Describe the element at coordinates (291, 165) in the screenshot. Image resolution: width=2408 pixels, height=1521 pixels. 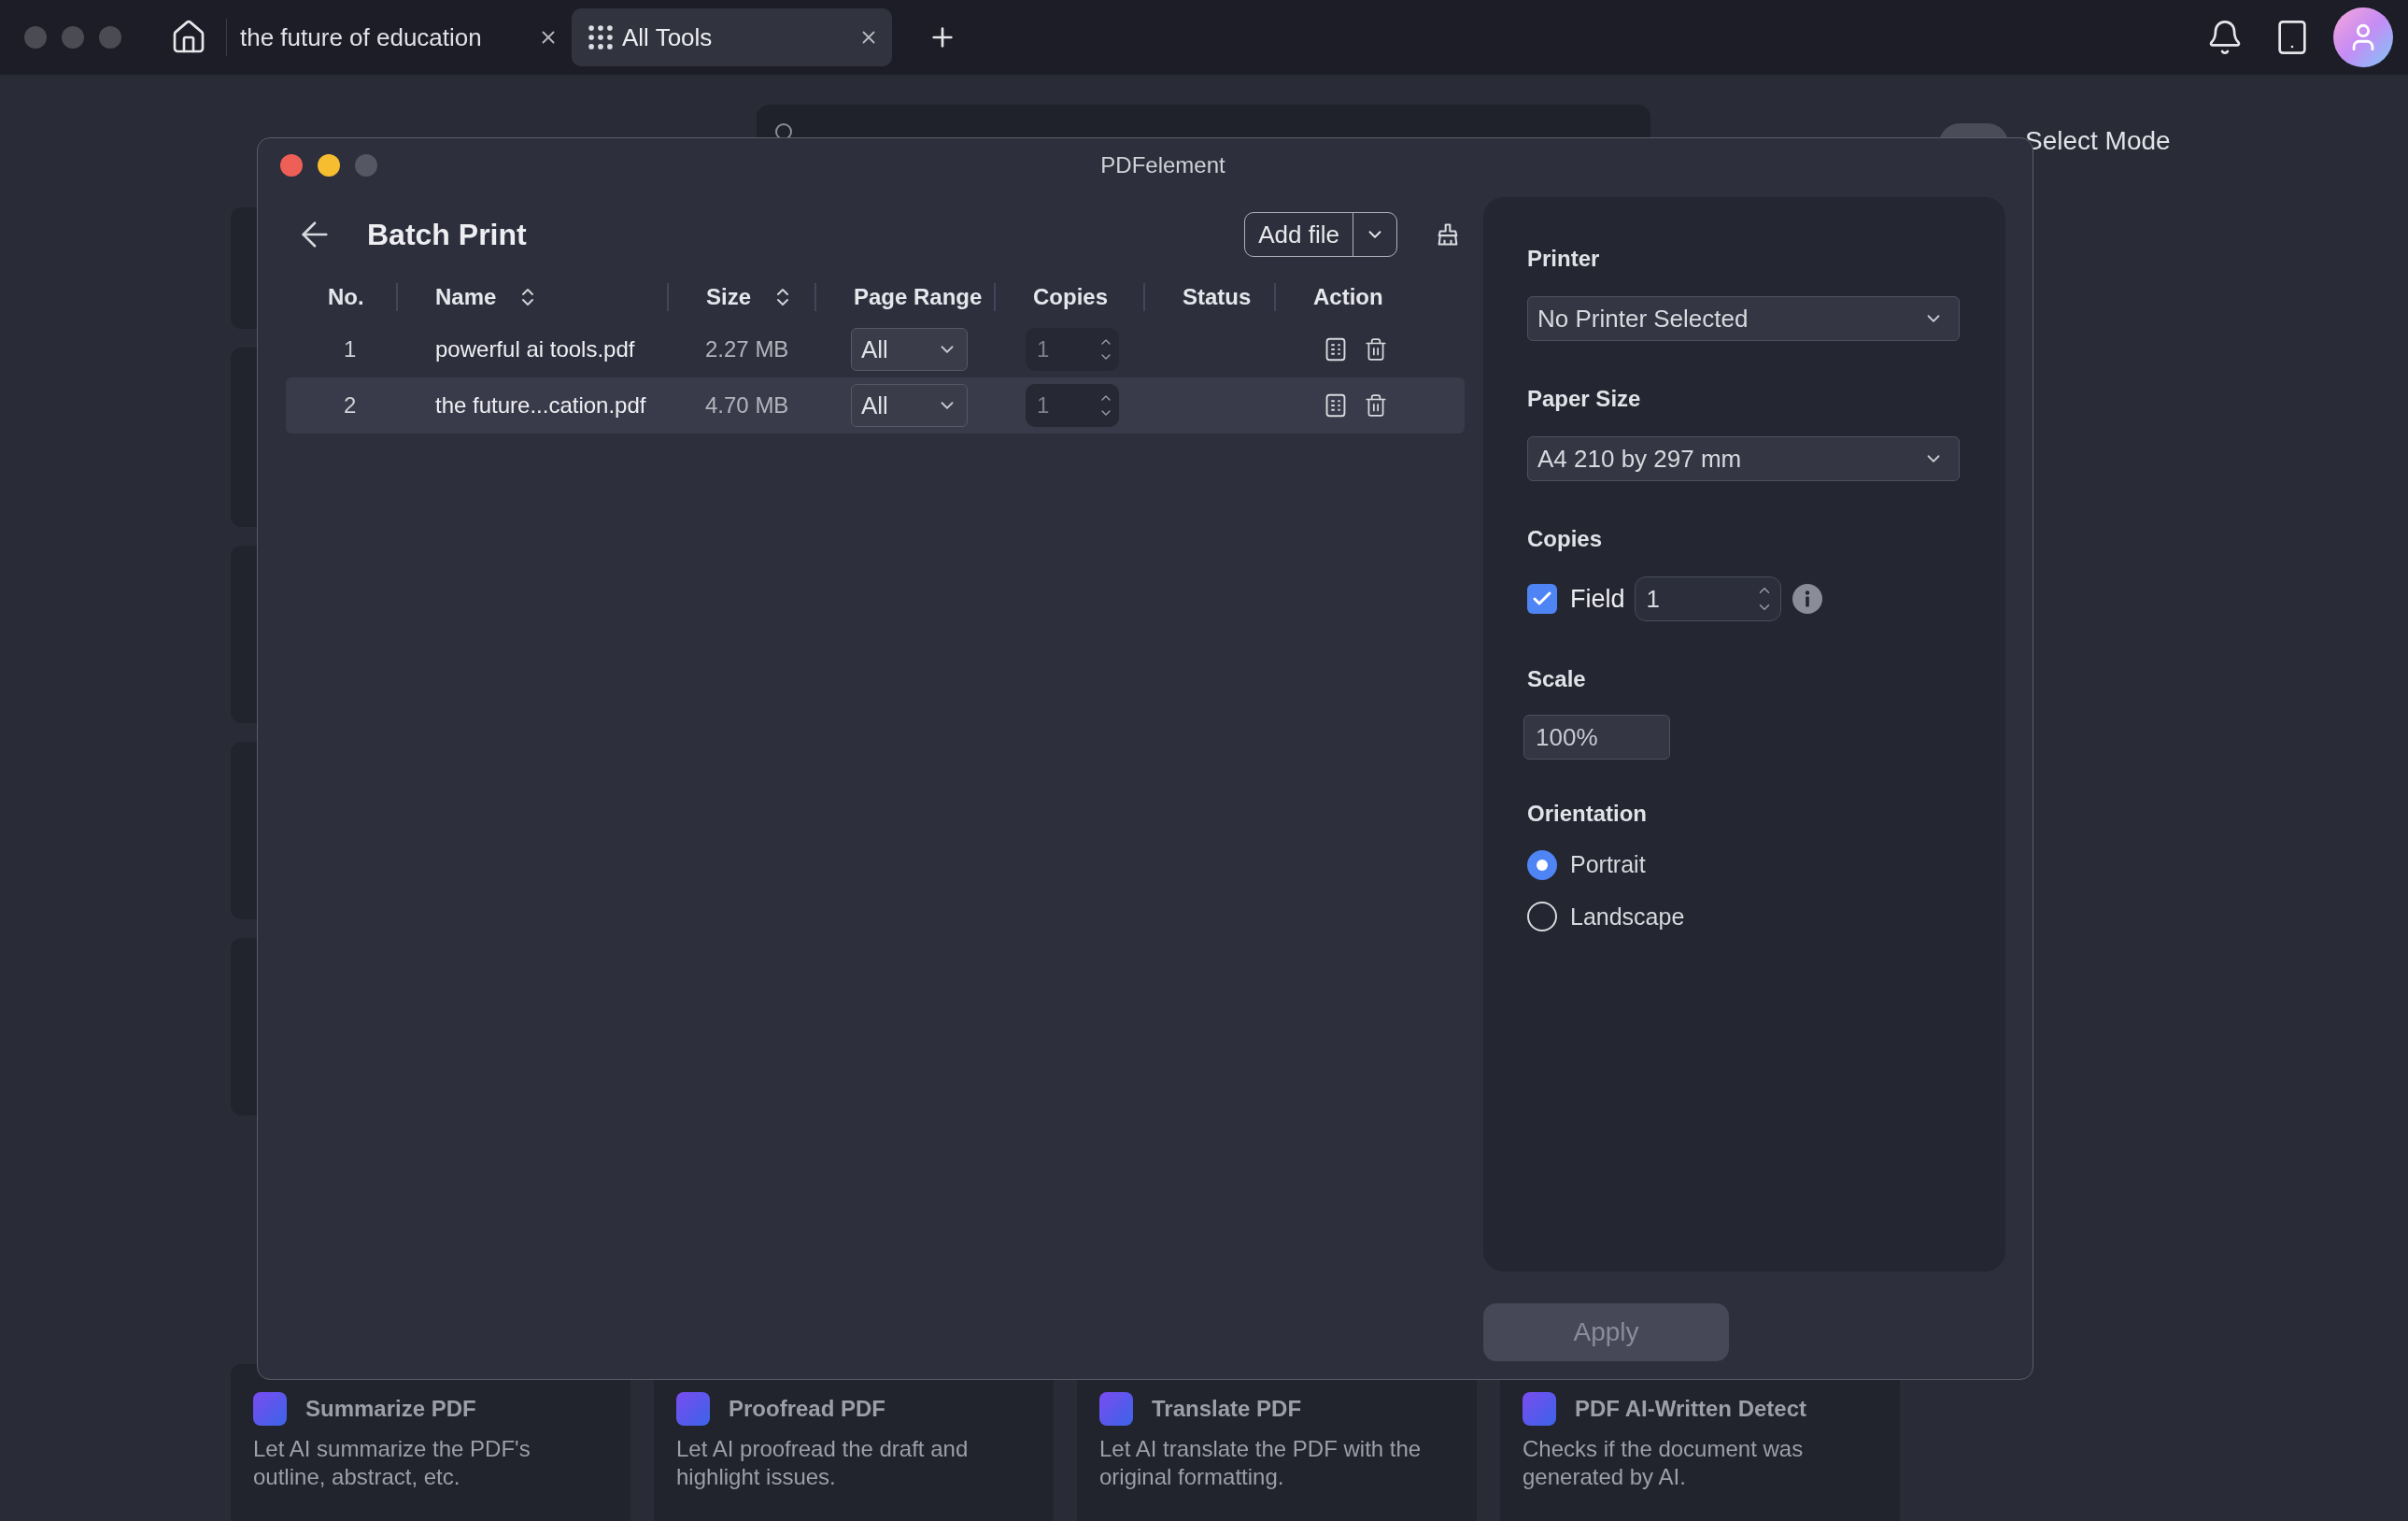
I see `close-window-button` at that location.